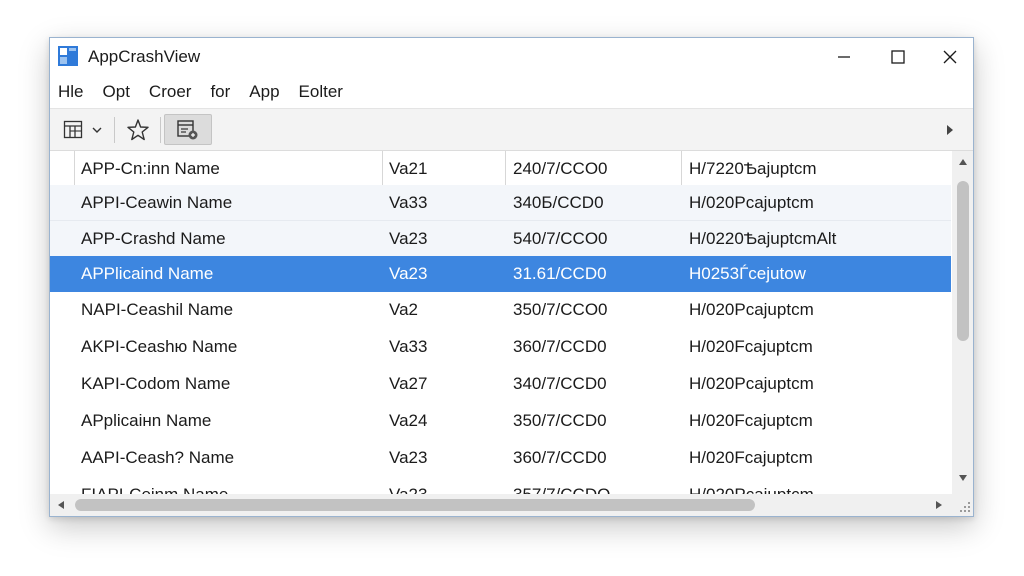 Image resolution: width=1024 pixels, height=576 pixels. What do you see at coordinates (321, 92) in the screenshot?
I see `menu-folder: Eolter` at bounding box center [321, 92].